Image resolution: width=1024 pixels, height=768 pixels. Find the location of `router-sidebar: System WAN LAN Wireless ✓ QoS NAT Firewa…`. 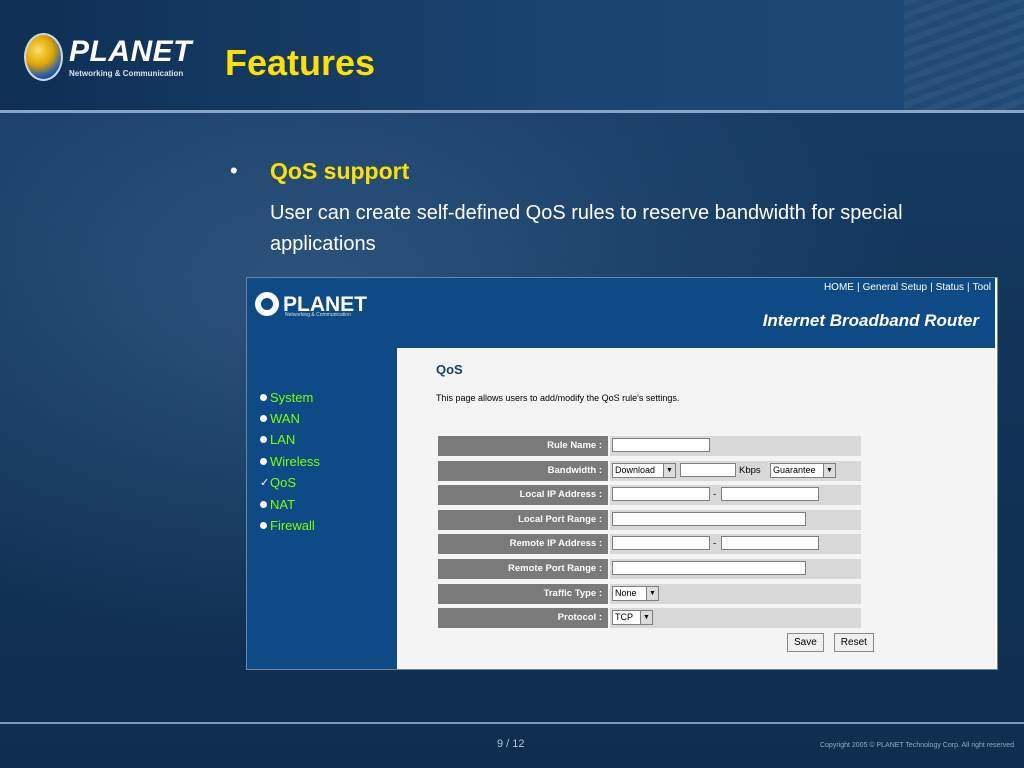

router-sidebar: System WAN LAN Wireless ✓ QoS NAT Firewa… is located at coordinates (322, 508).